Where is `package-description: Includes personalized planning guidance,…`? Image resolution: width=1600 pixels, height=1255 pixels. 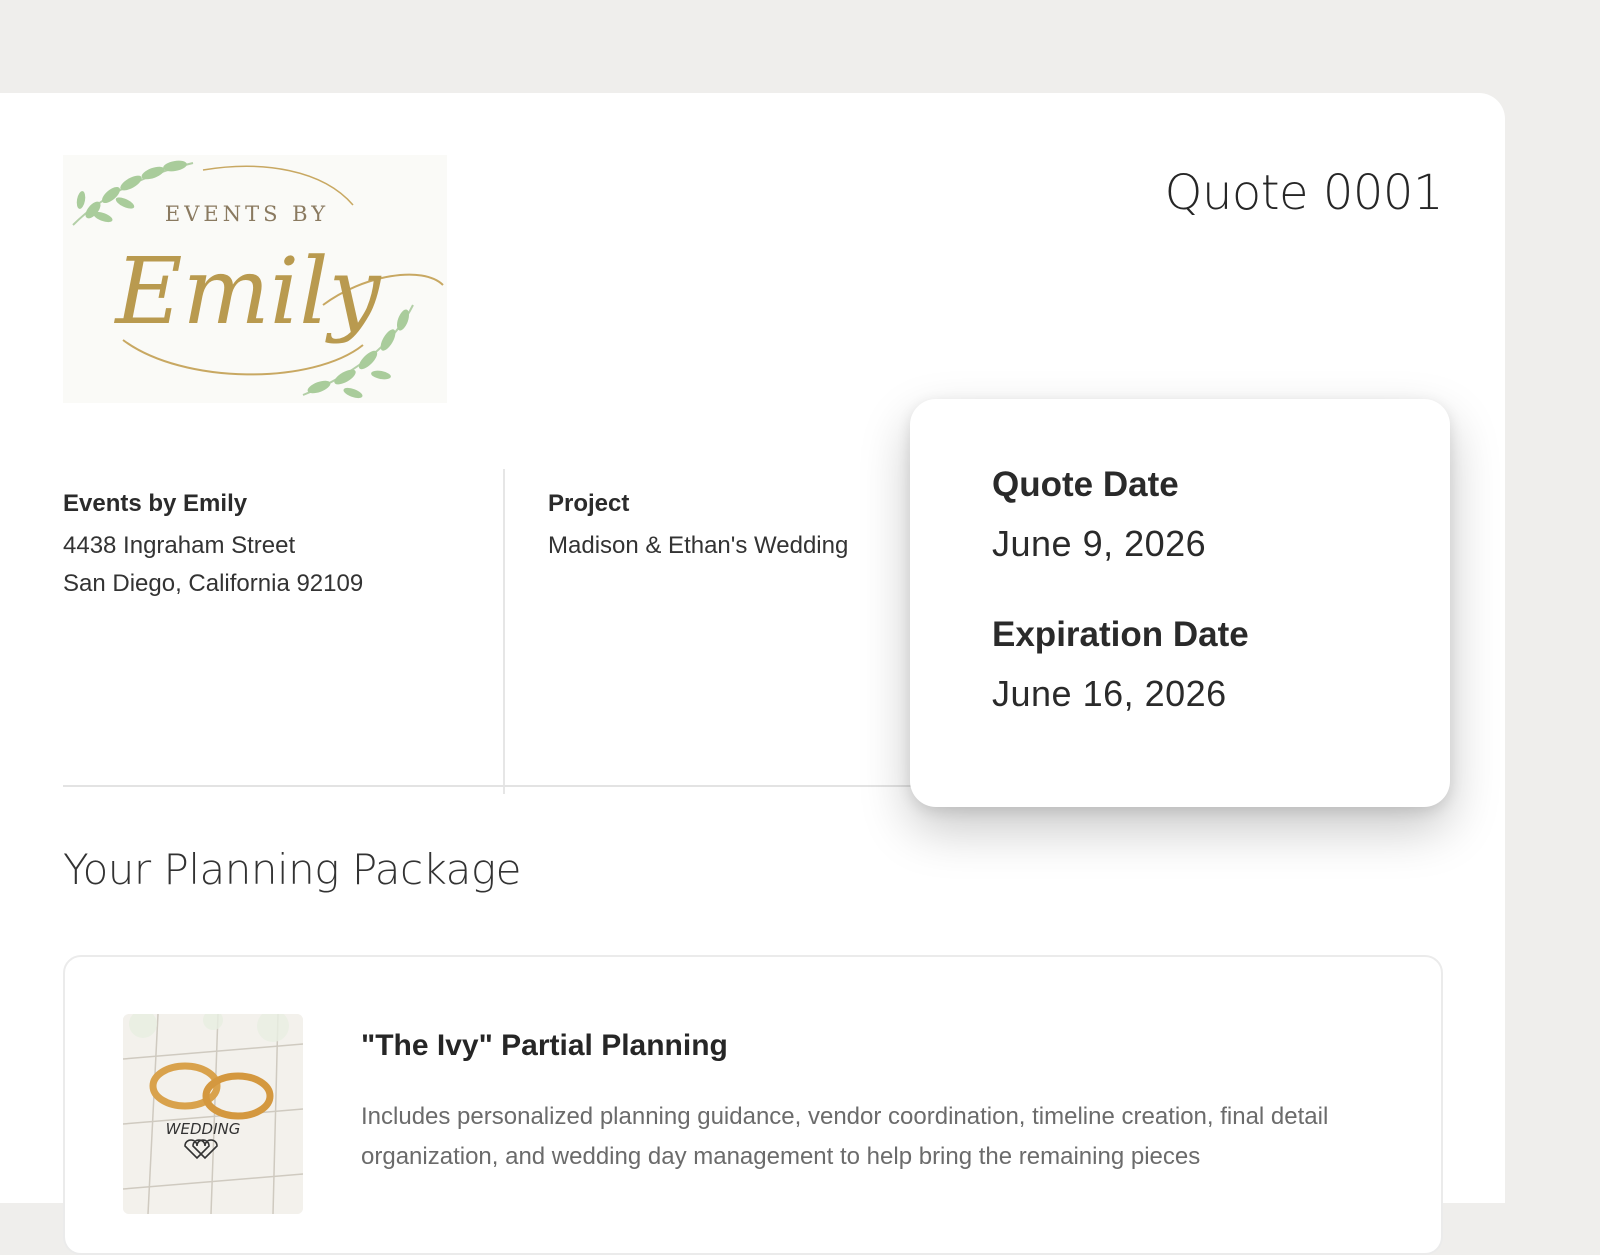 package-description: Includes personalized planning guidance,… is located at coordinates (845, 1136).